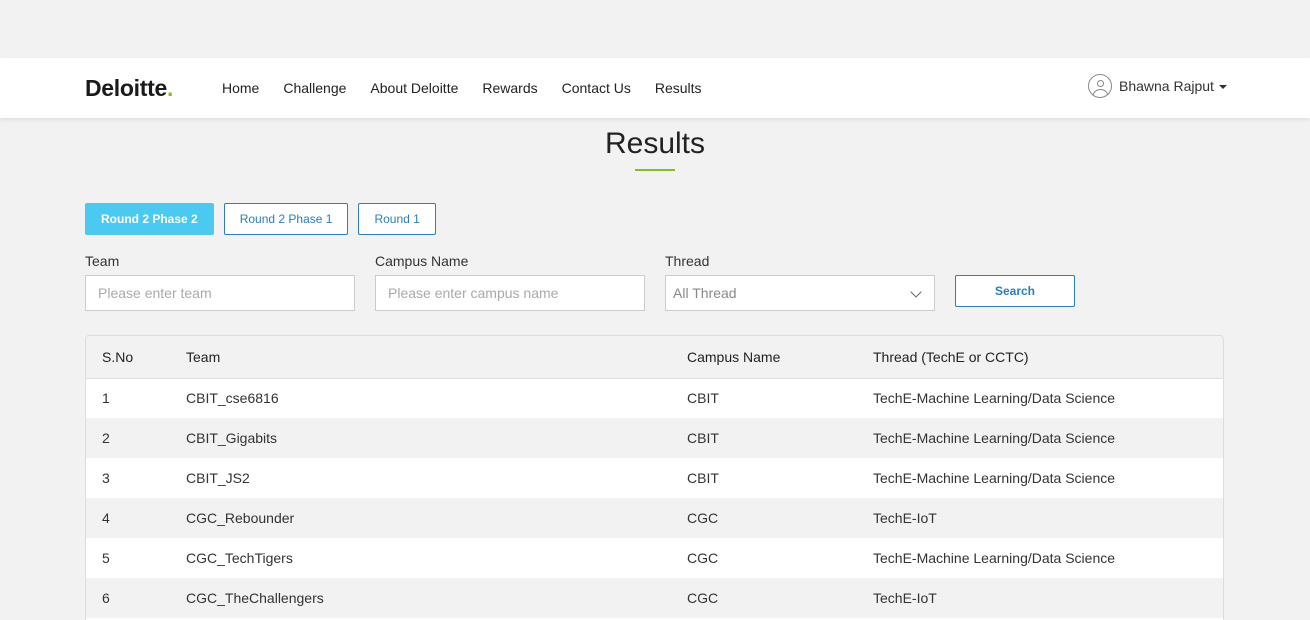  Describe the element at coordinates (654, 598) in the screenshot. I see `table-row: 6 CGC_TheChallengers CGC TechE-IoT` at that location.